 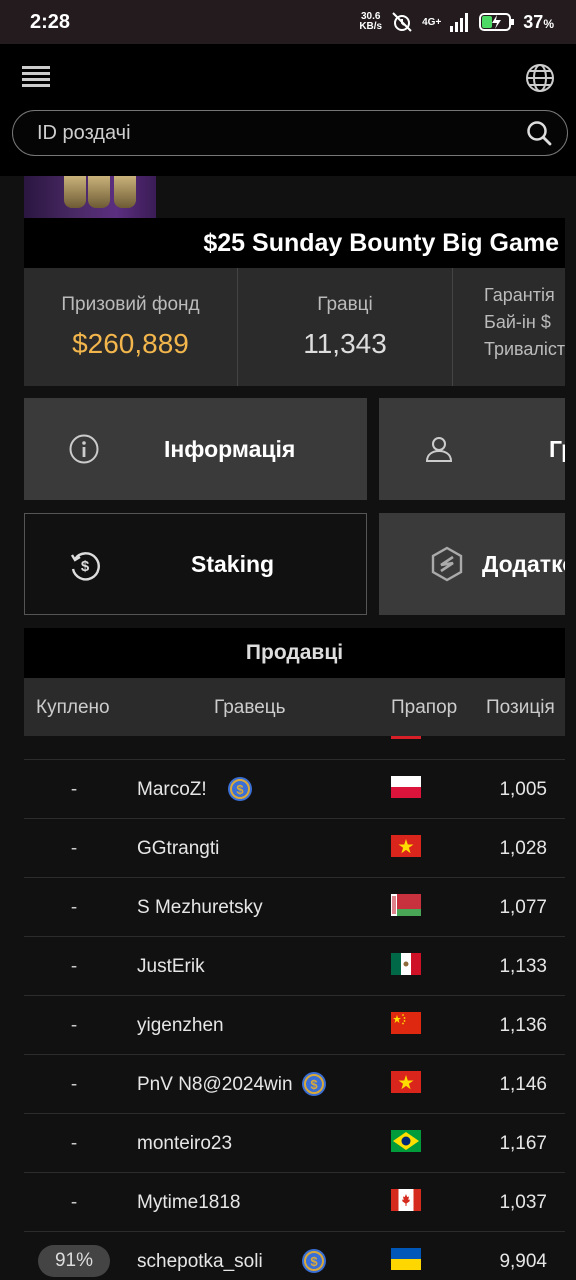 I want to click on tab-staking: $ Staking, so click(x=195, y=564).